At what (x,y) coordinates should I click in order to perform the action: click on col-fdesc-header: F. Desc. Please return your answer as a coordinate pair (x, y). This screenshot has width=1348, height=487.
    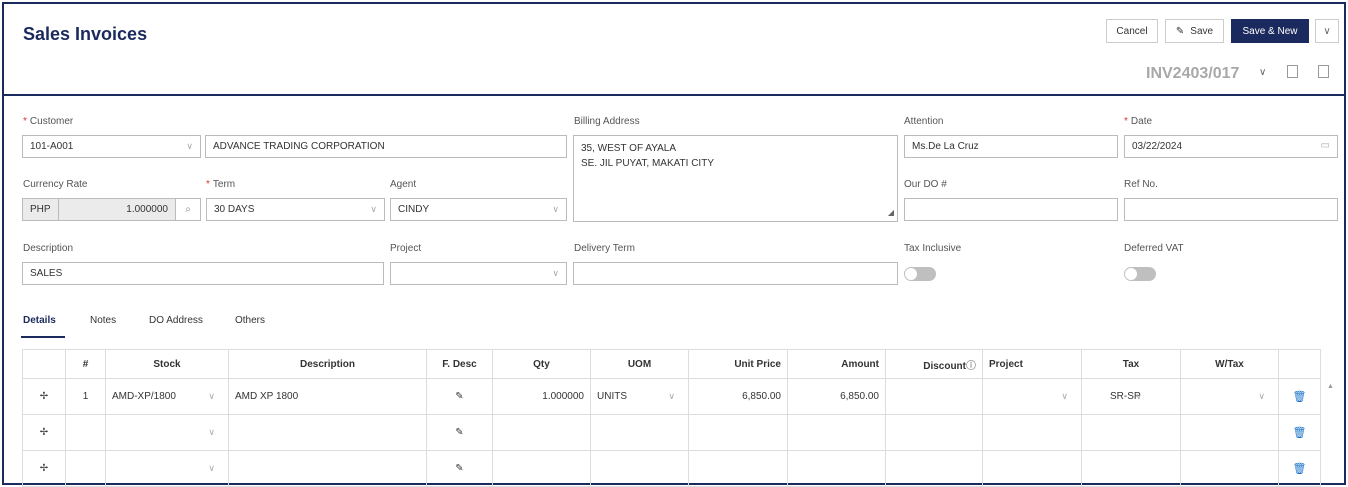
    Looking at the image, I should click on (459, 364).